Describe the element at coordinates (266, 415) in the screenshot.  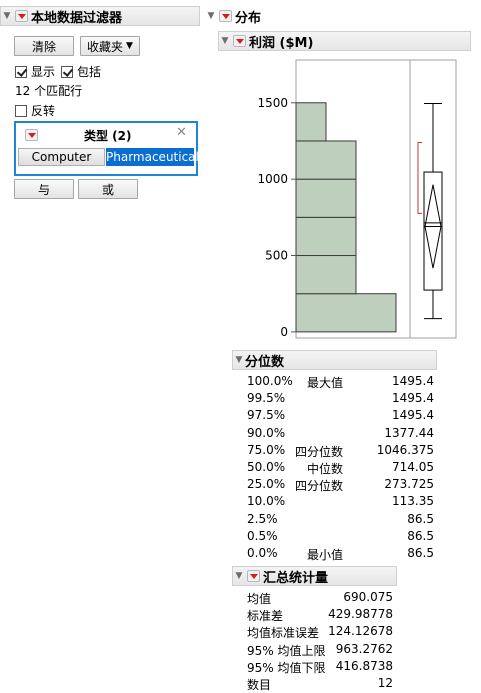
I see `quantile-percent: 97.5%` at that location.